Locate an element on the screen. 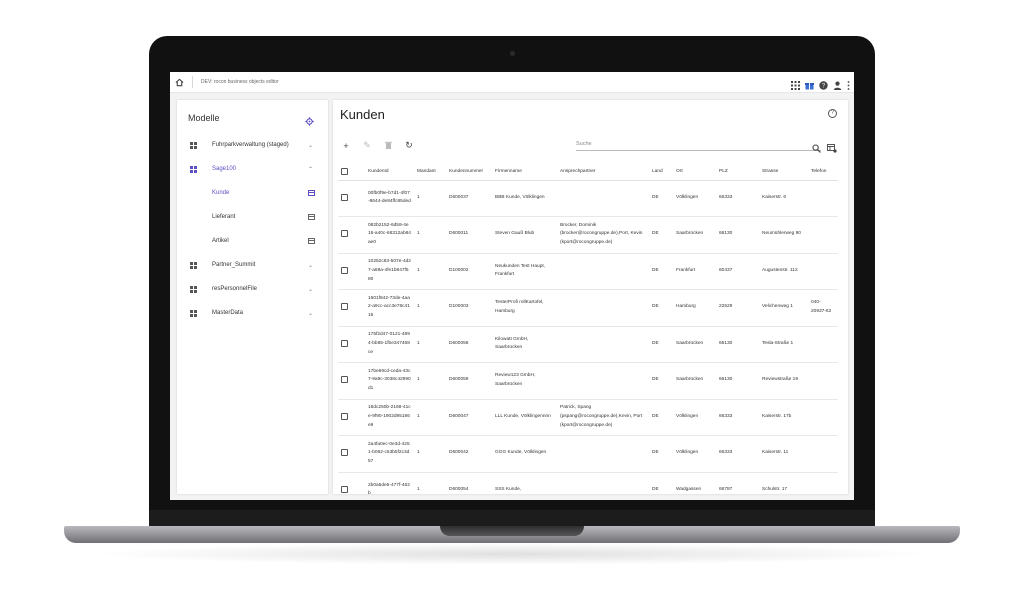 Image resolution: width=1024 pixels, height=589 pixels. search-icon is located at coordinates (816, 146).